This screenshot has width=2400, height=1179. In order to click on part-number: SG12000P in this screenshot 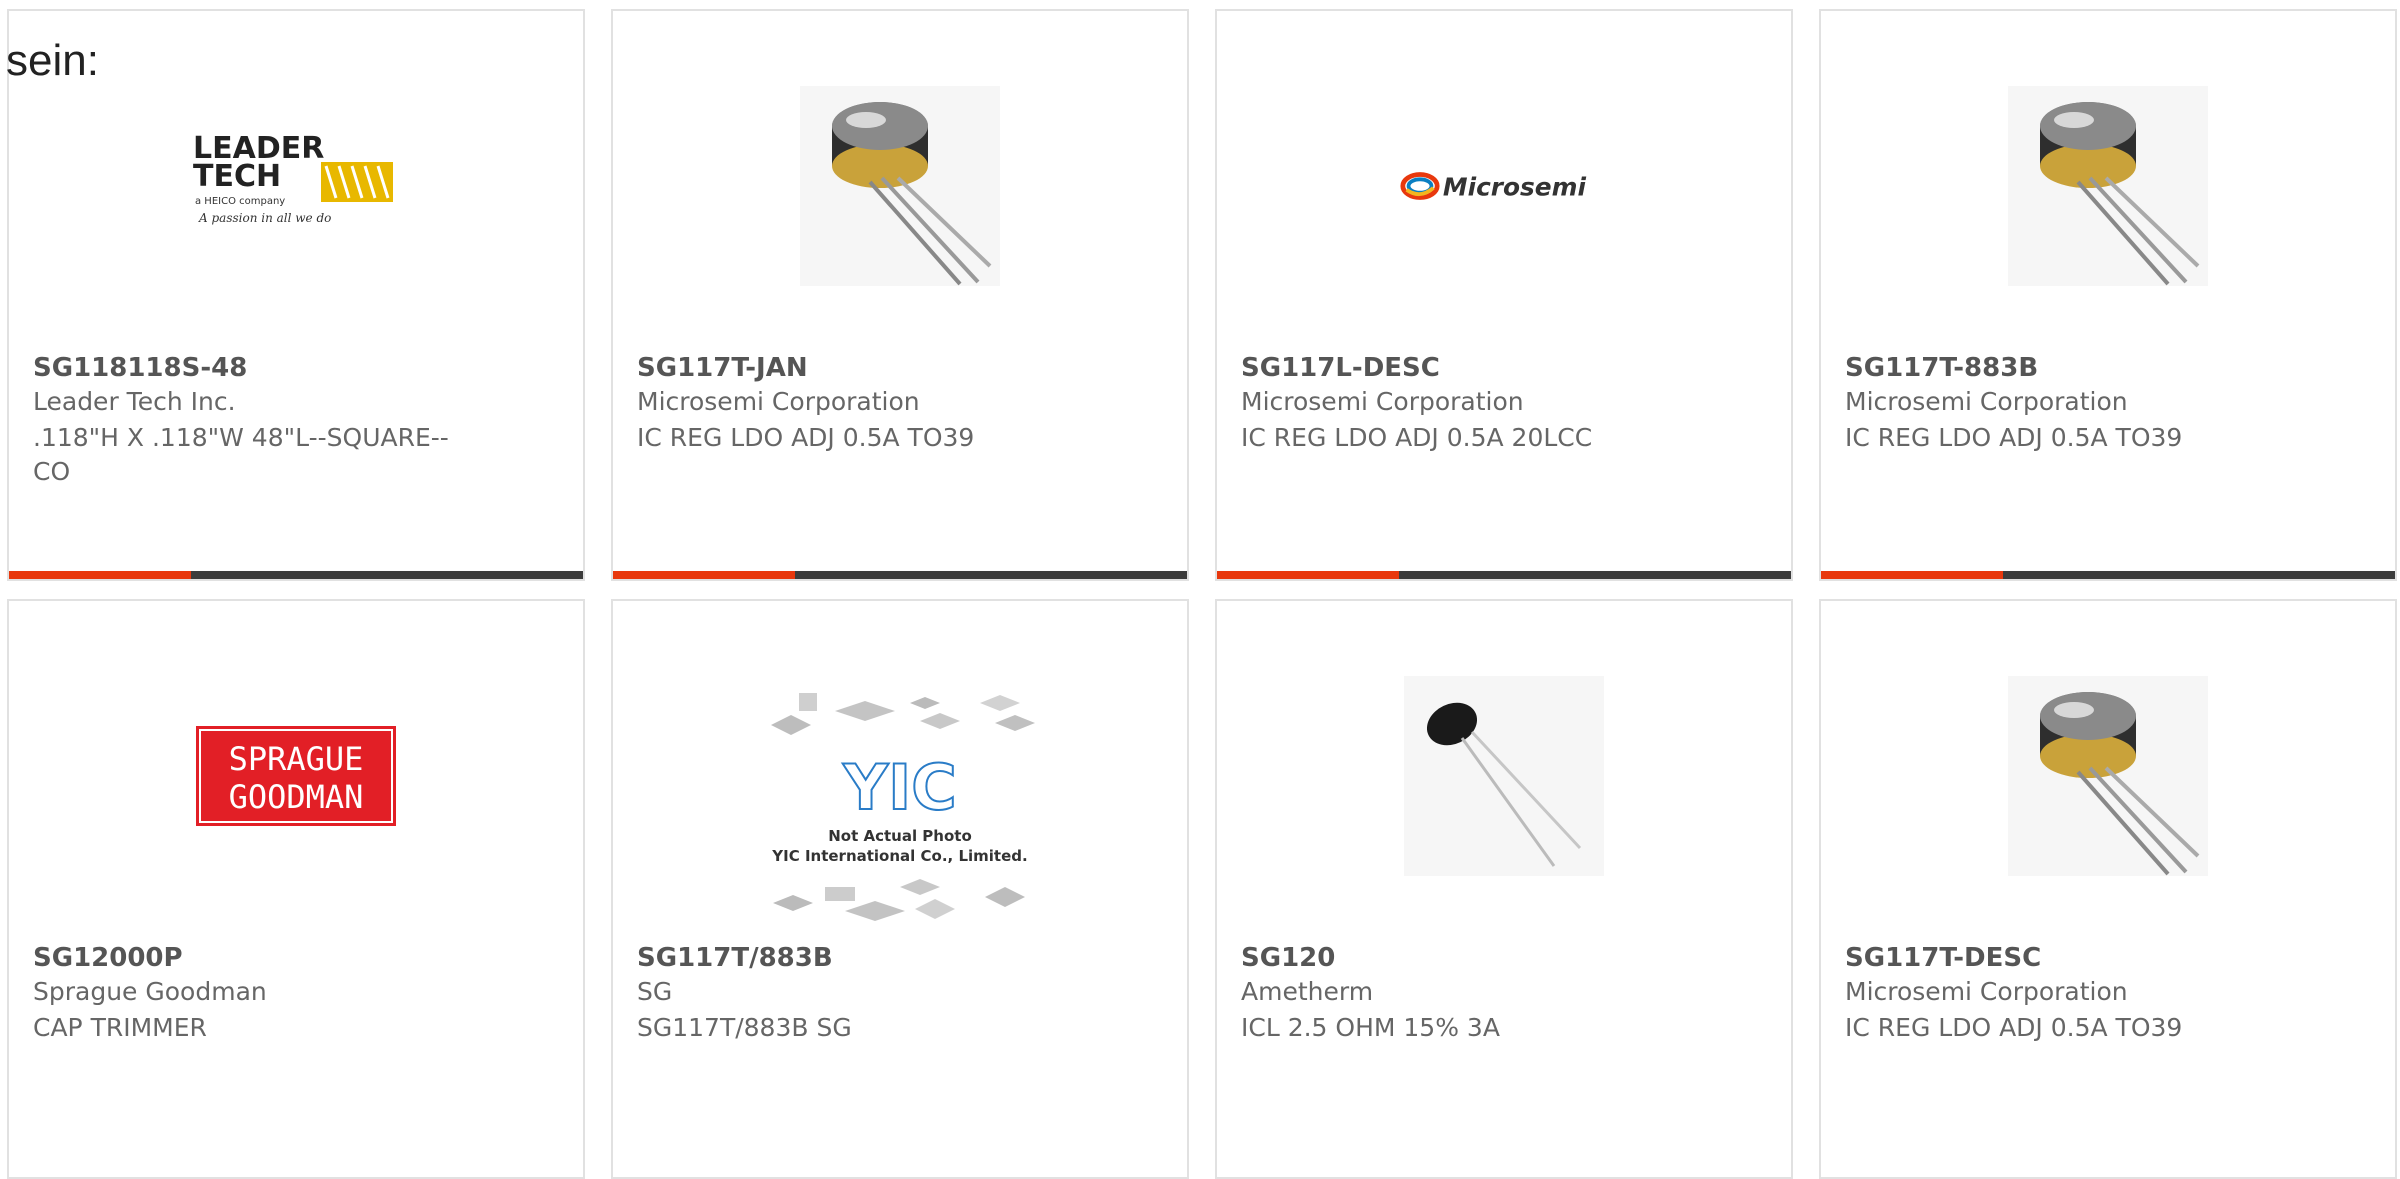, I will do `click(108, 958)`.